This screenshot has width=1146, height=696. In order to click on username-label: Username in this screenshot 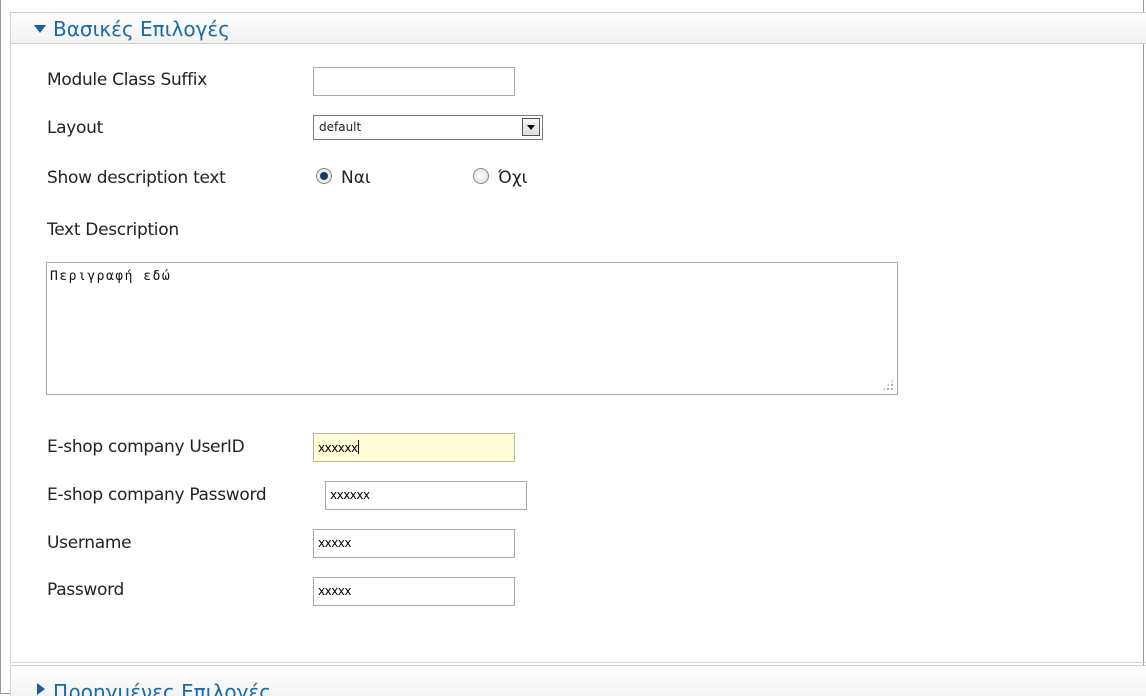, I will do `click(89, 543)`.